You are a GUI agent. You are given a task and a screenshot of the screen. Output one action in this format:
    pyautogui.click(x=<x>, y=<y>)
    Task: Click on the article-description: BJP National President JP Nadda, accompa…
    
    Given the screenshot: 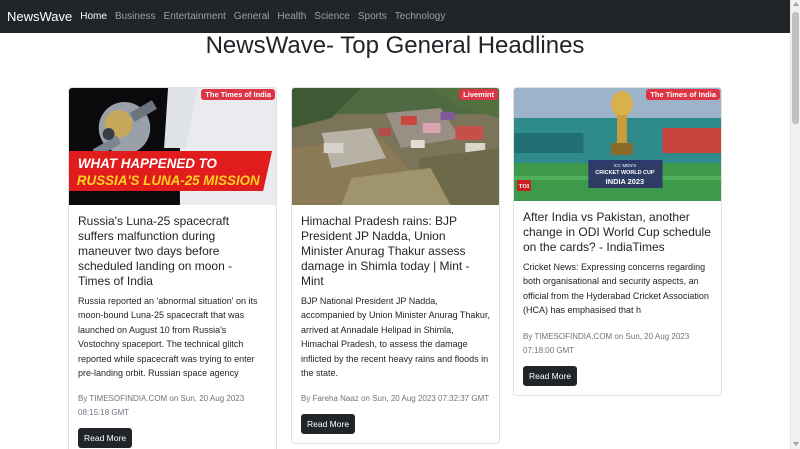 What is the action you would take?
    pyautogui.click(x=395, y=337)
    